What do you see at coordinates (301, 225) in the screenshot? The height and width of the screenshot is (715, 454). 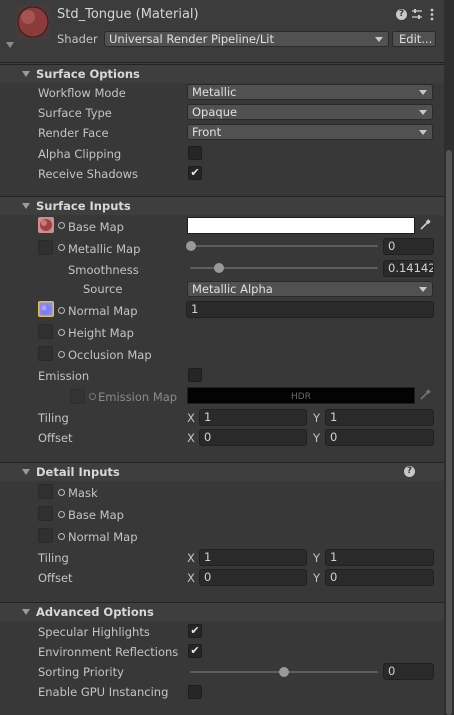 I see `base-map-color-field` at bounding box center [301, 225].